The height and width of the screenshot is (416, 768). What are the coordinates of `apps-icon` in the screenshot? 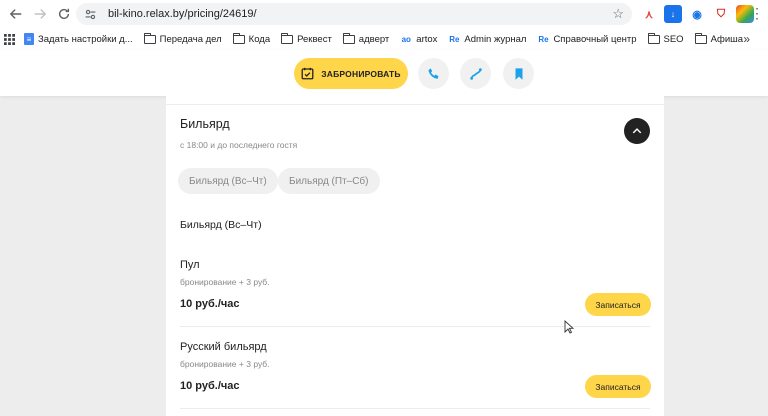 It's located at (9, 39).